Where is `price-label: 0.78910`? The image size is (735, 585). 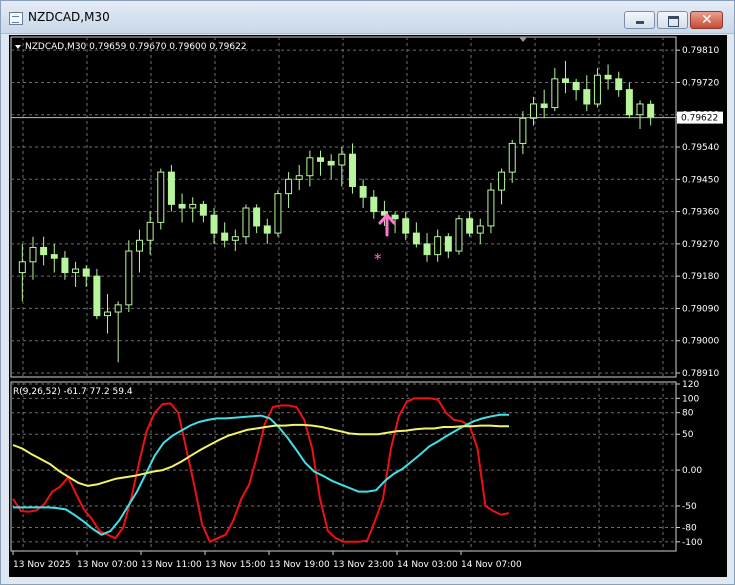 price-label: 0.78910 is located at coordinates (700, 374).